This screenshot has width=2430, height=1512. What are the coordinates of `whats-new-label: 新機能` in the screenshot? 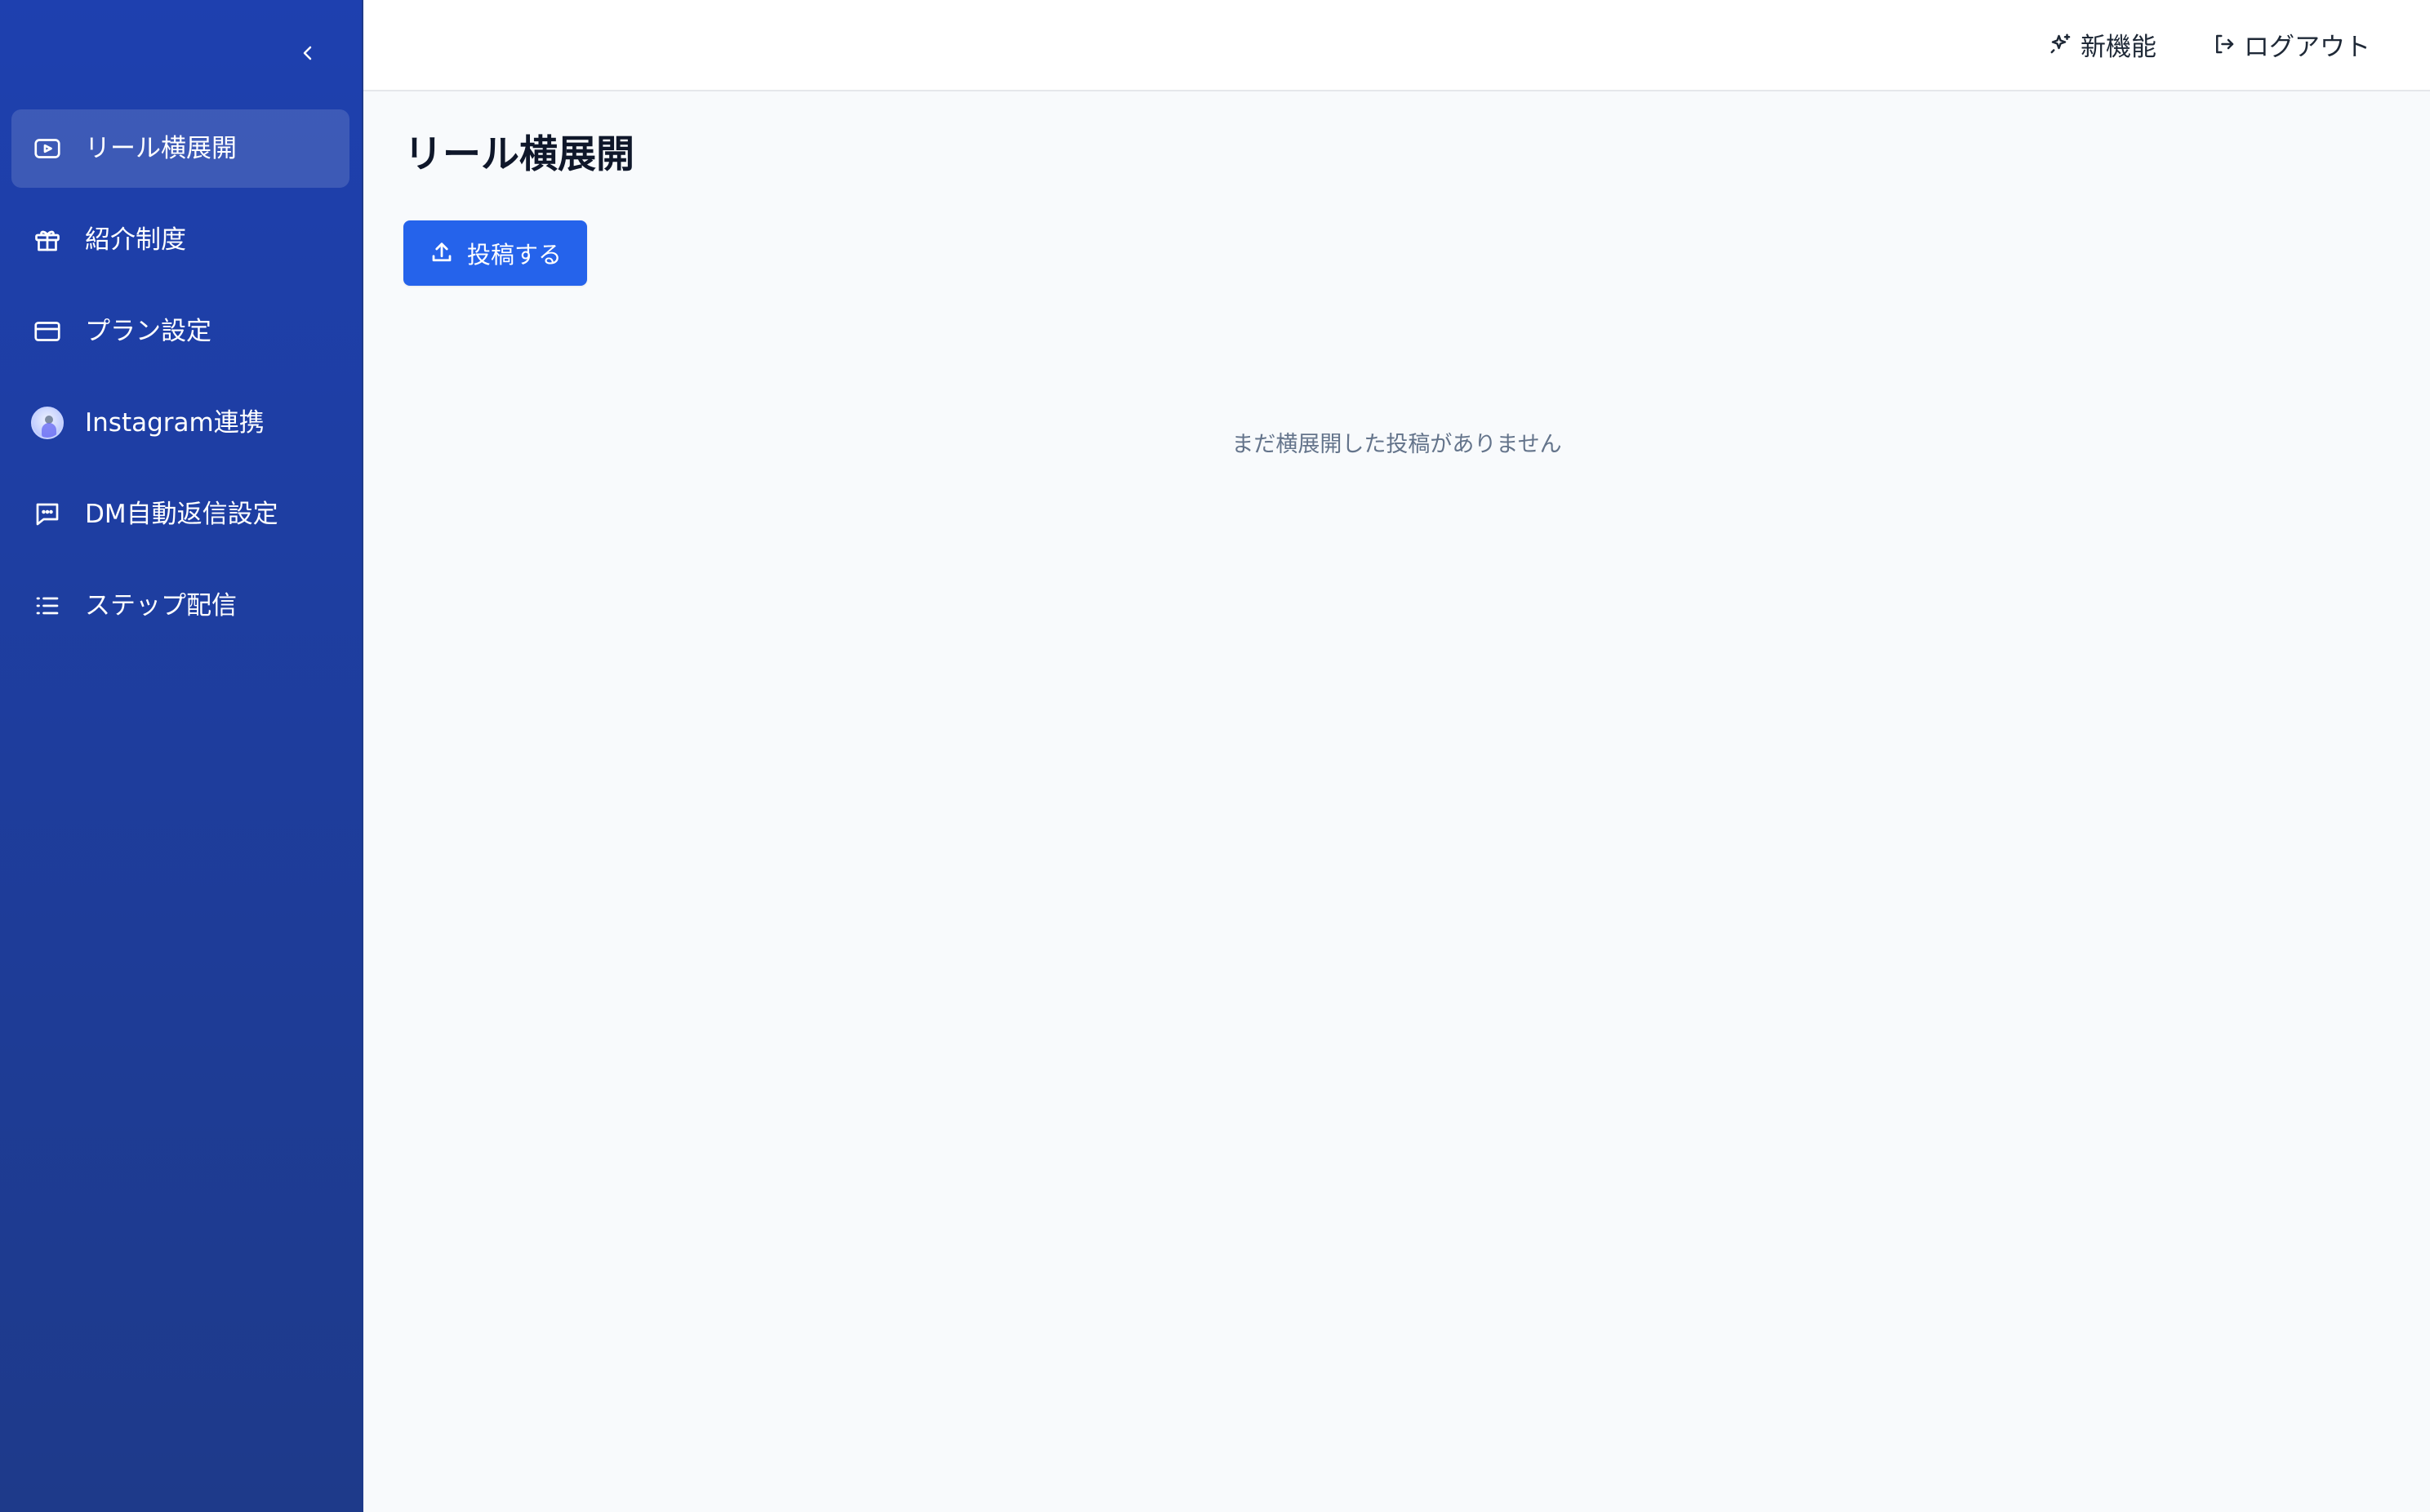 It's located at (2118, 47).